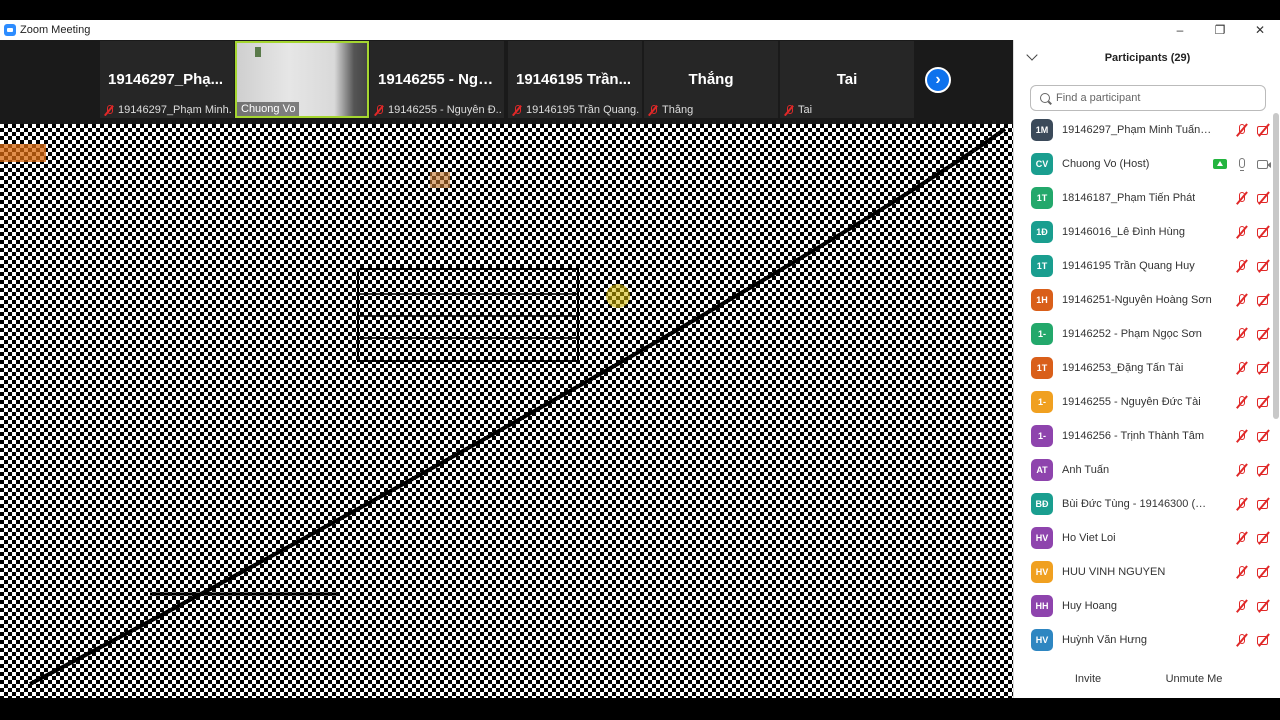 This screenshot has height=720, width=1280. What do you see at coordinates (1137, 300) in the screenshot?
I see `participant-name: 19146251-Nguyễn Hoàng Sơn` at bounding box center [1137, 300].